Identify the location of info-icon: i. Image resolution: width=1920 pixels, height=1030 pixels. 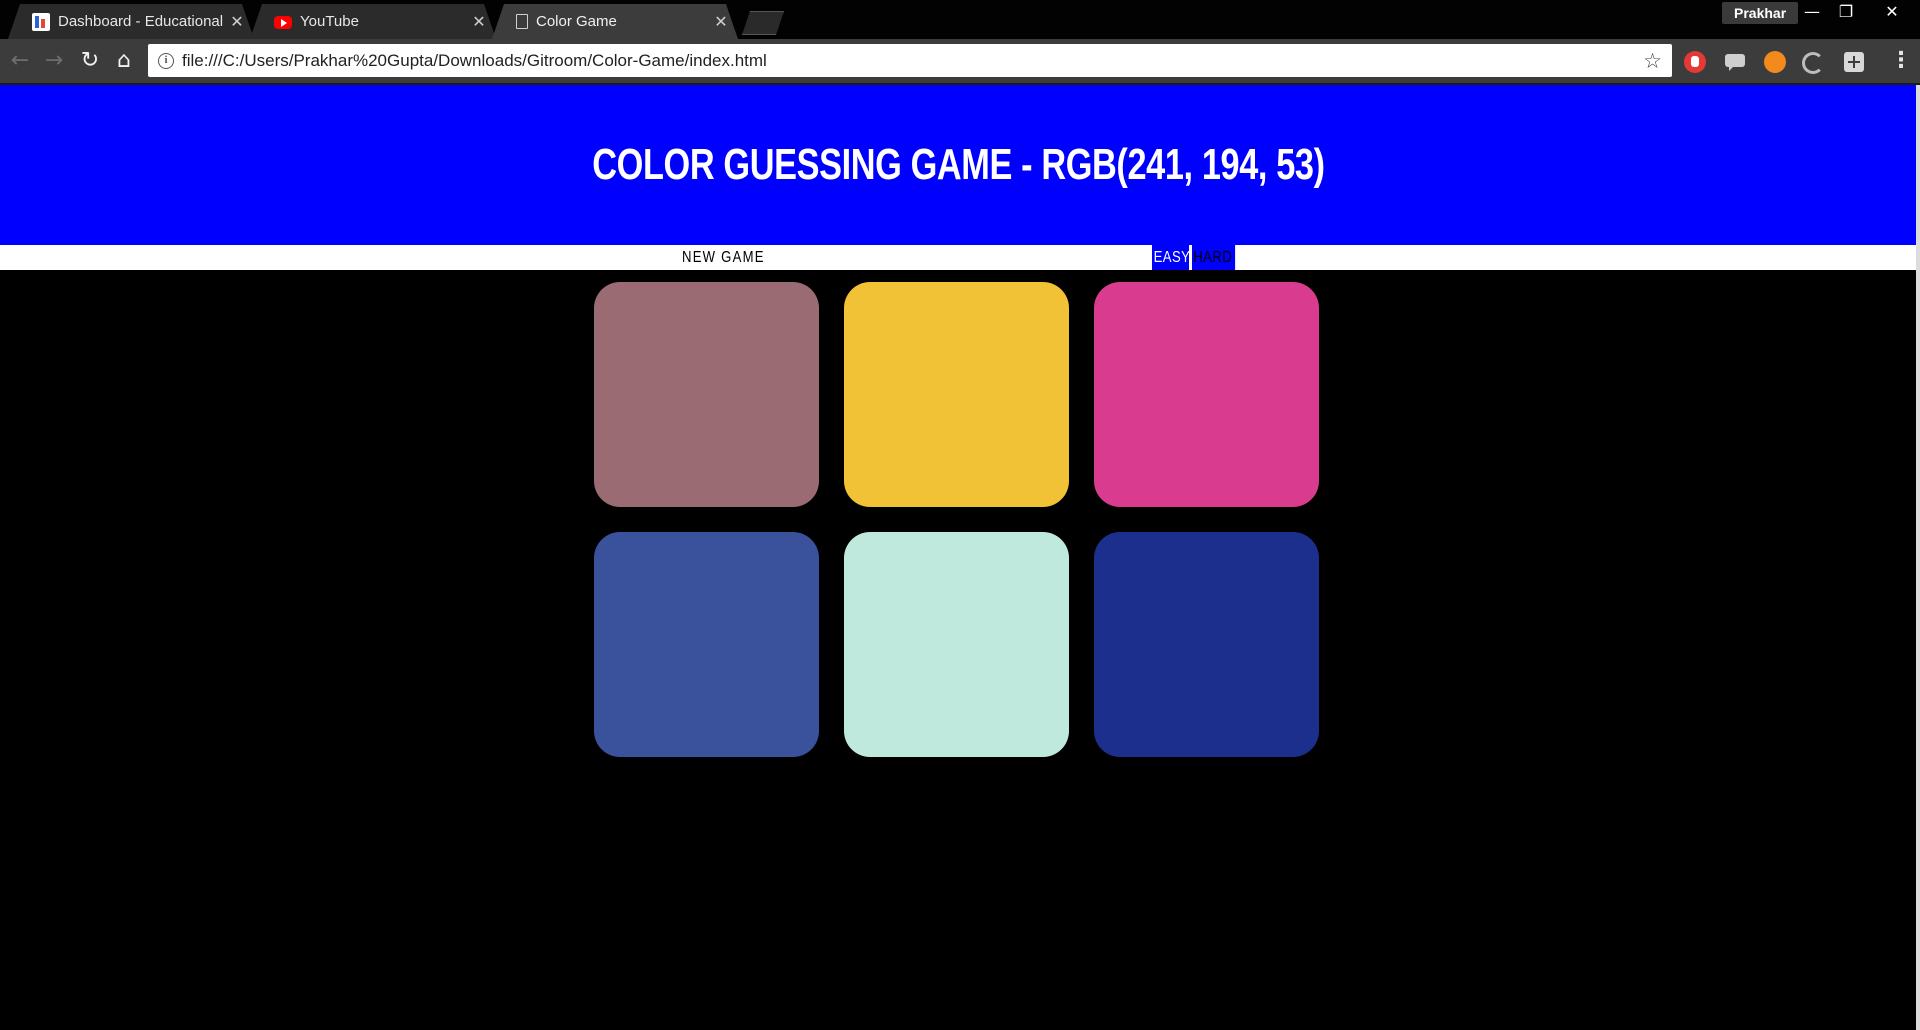
(166, 60).